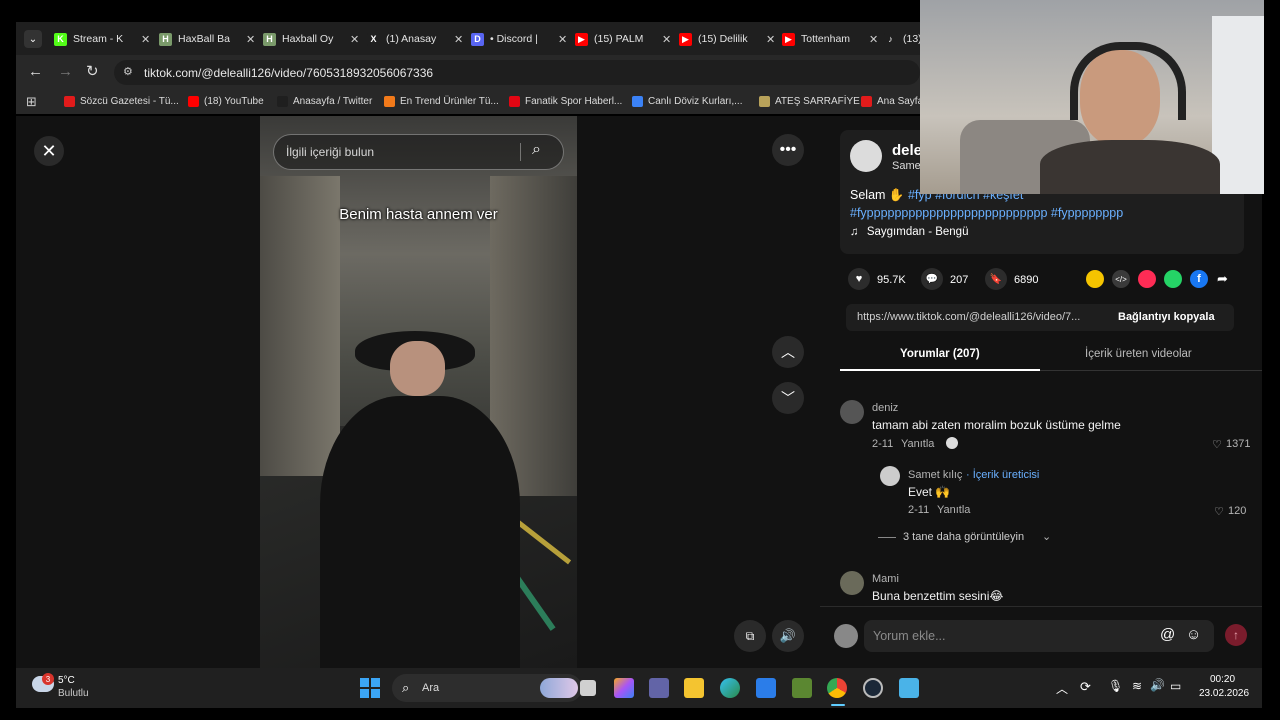  Describe the element at coordinates (788, 150) in the screenshot. I see `more-options-icon: •••` at that location.